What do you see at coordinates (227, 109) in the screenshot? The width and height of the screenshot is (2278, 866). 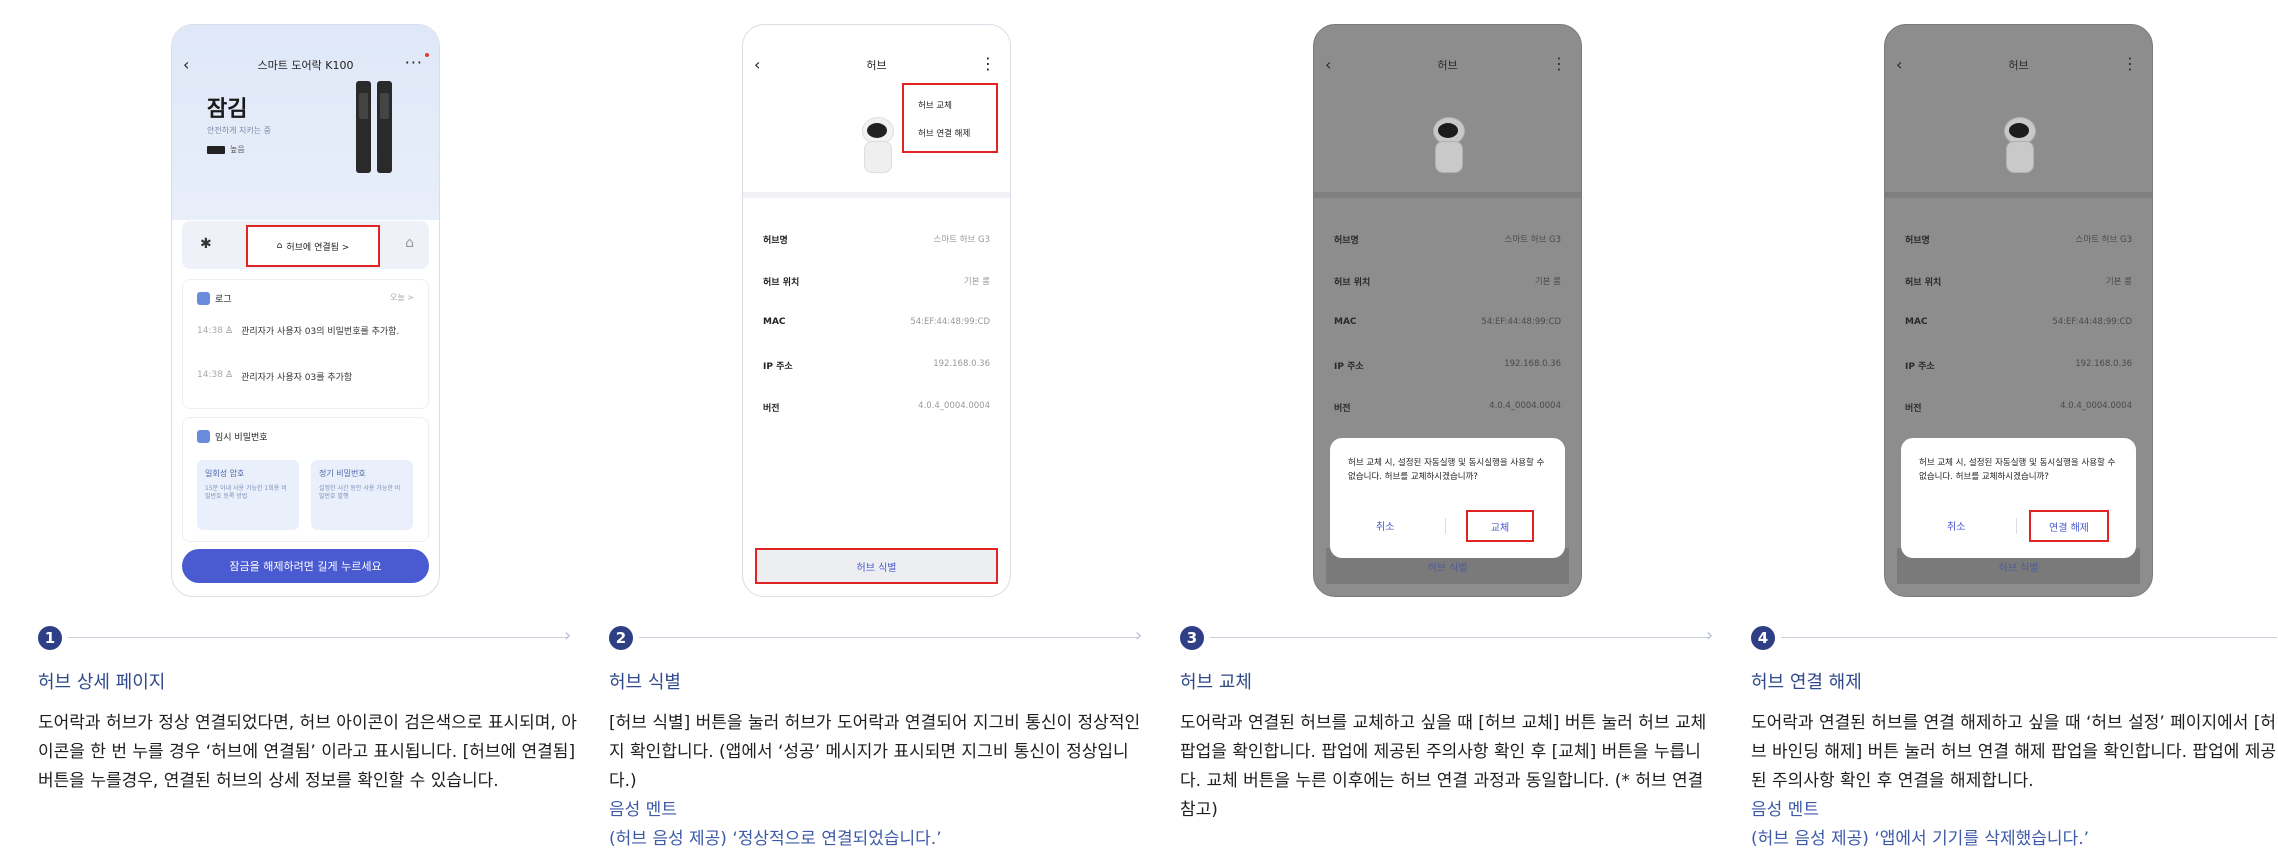 I see `lock-state: 잠김` at bounding box center [227, 109].